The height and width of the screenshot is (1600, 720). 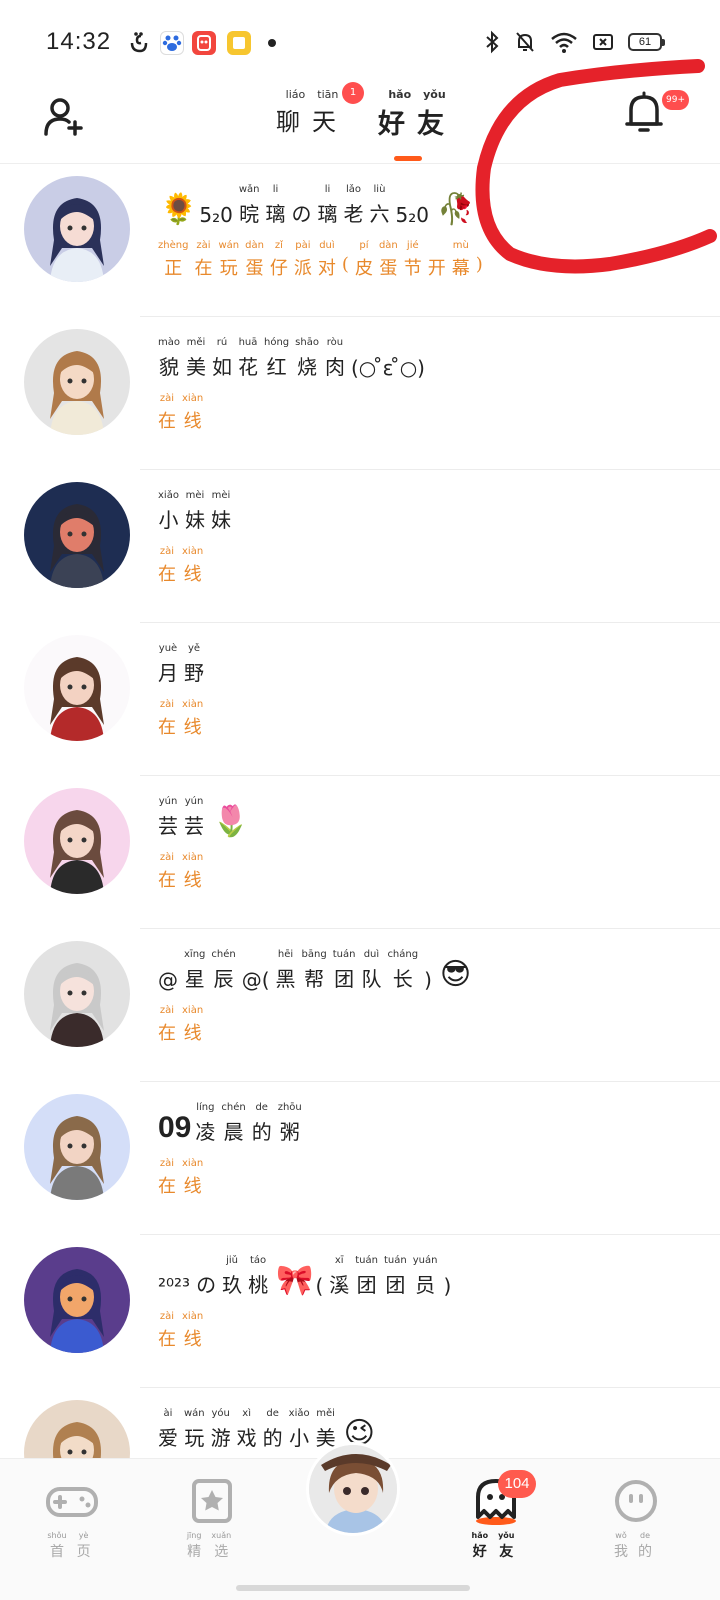 I want to click on name-pinyin: yě, so click(x=194, y=648).